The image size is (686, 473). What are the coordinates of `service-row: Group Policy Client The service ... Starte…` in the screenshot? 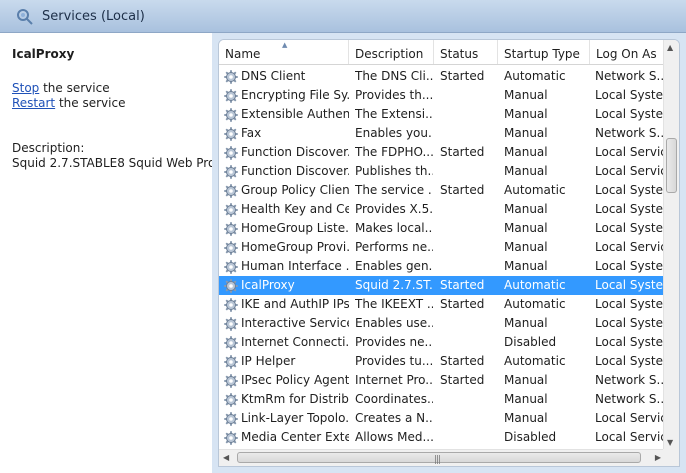 It's located at (442, 190).